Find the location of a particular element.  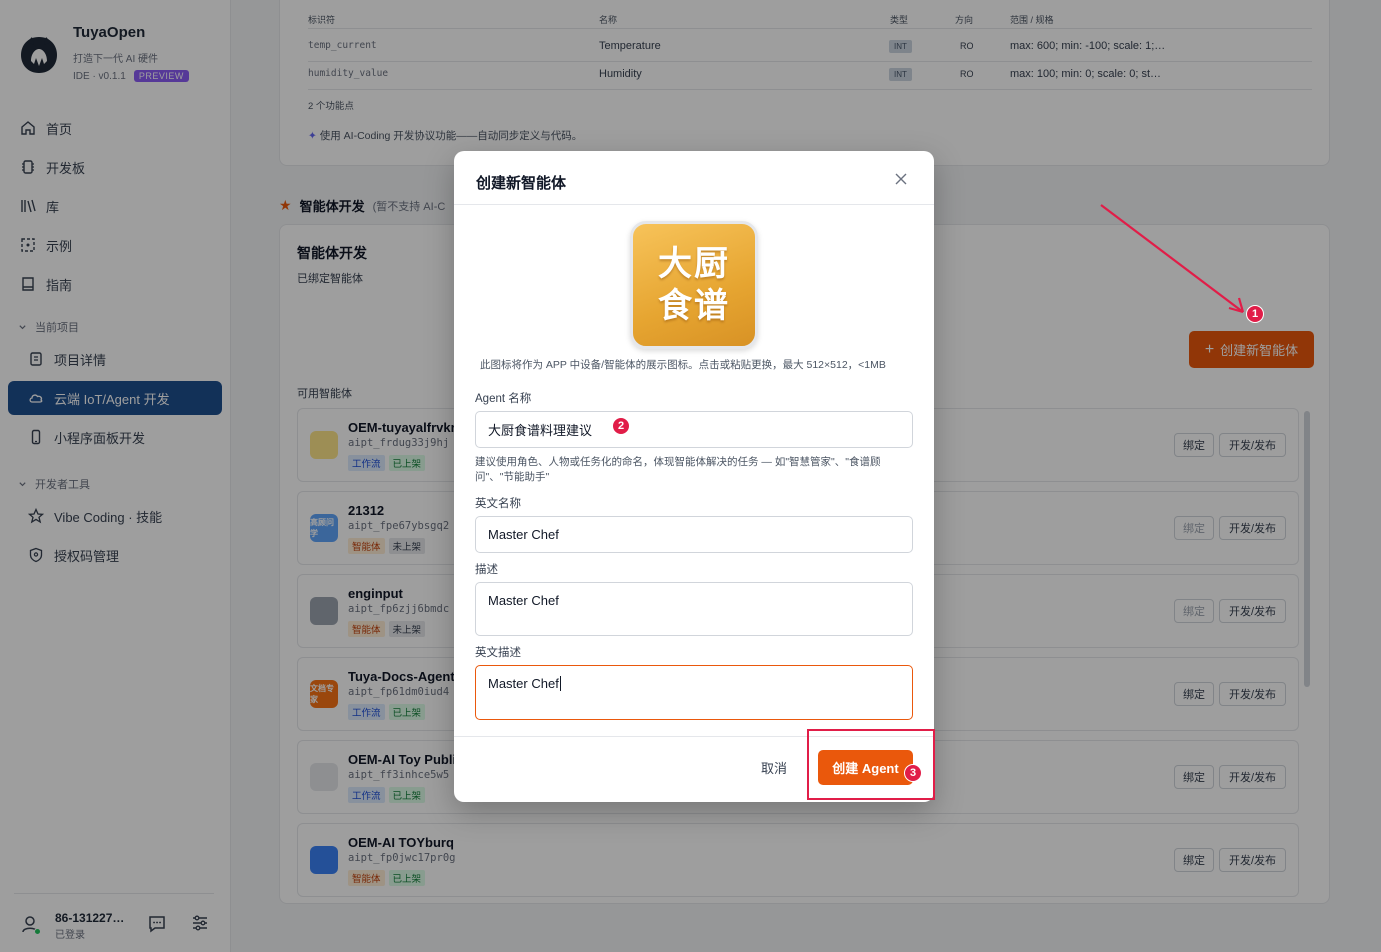

text-caret is located at coordinates (560, 683).